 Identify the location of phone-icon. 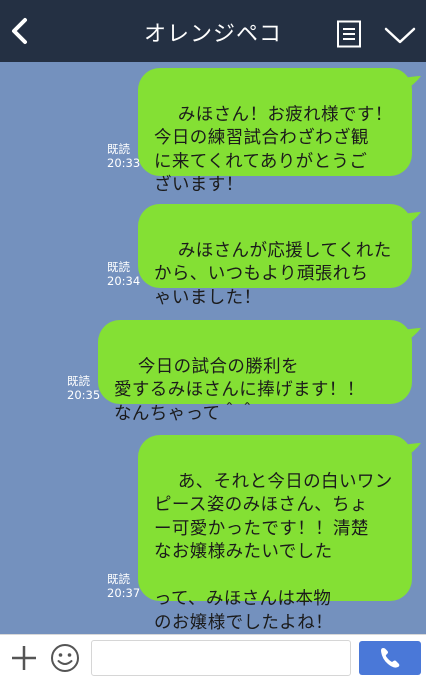
(390, 658).